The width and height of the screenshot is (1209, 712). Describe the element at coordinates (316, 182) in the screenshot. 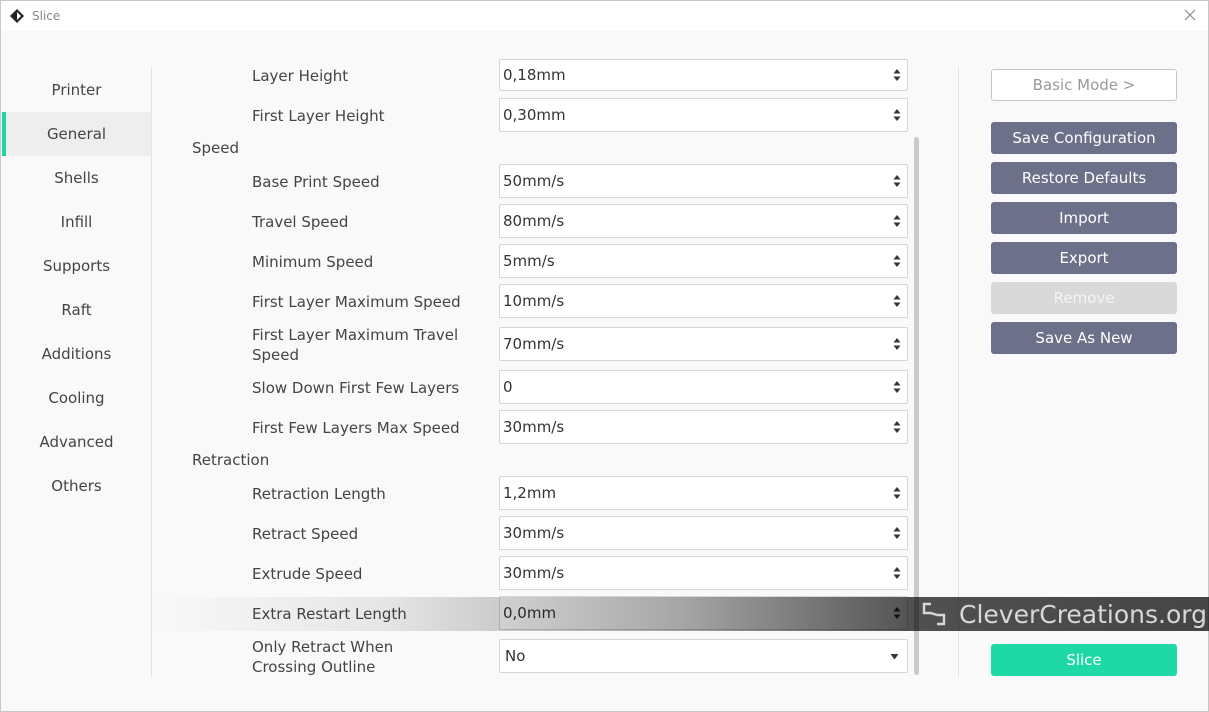

I see `base-print-speed-label: Base Print Speed` at that location.